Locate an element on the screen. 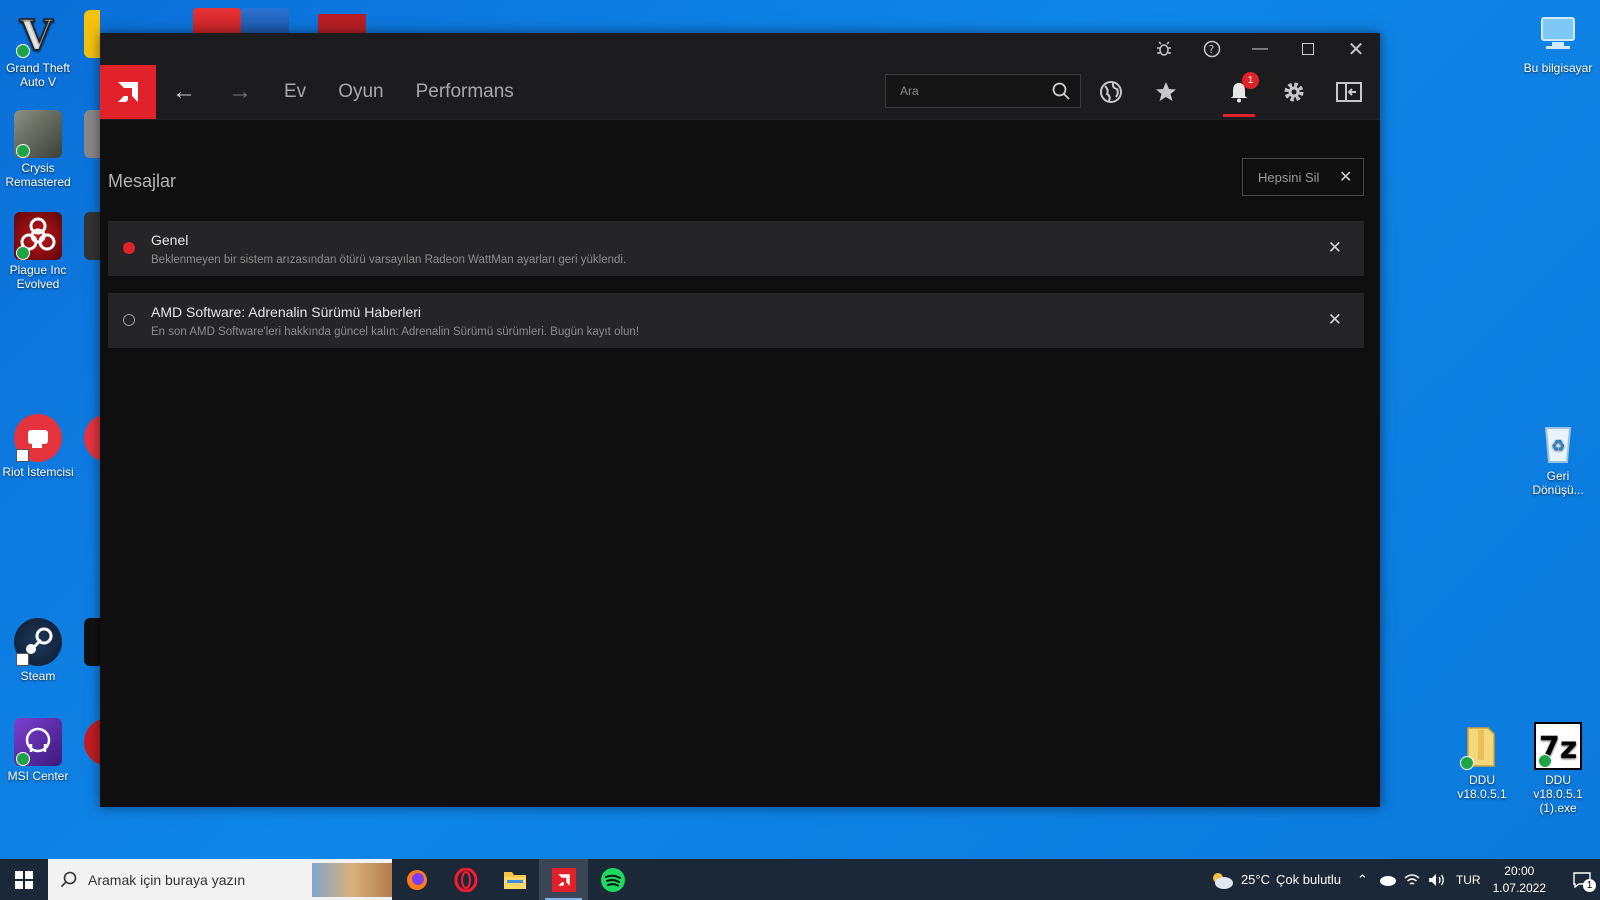 This screenshot has width=1600, height=900. desktop-icon-label: MSI Center is located at coordinates (38, 776).